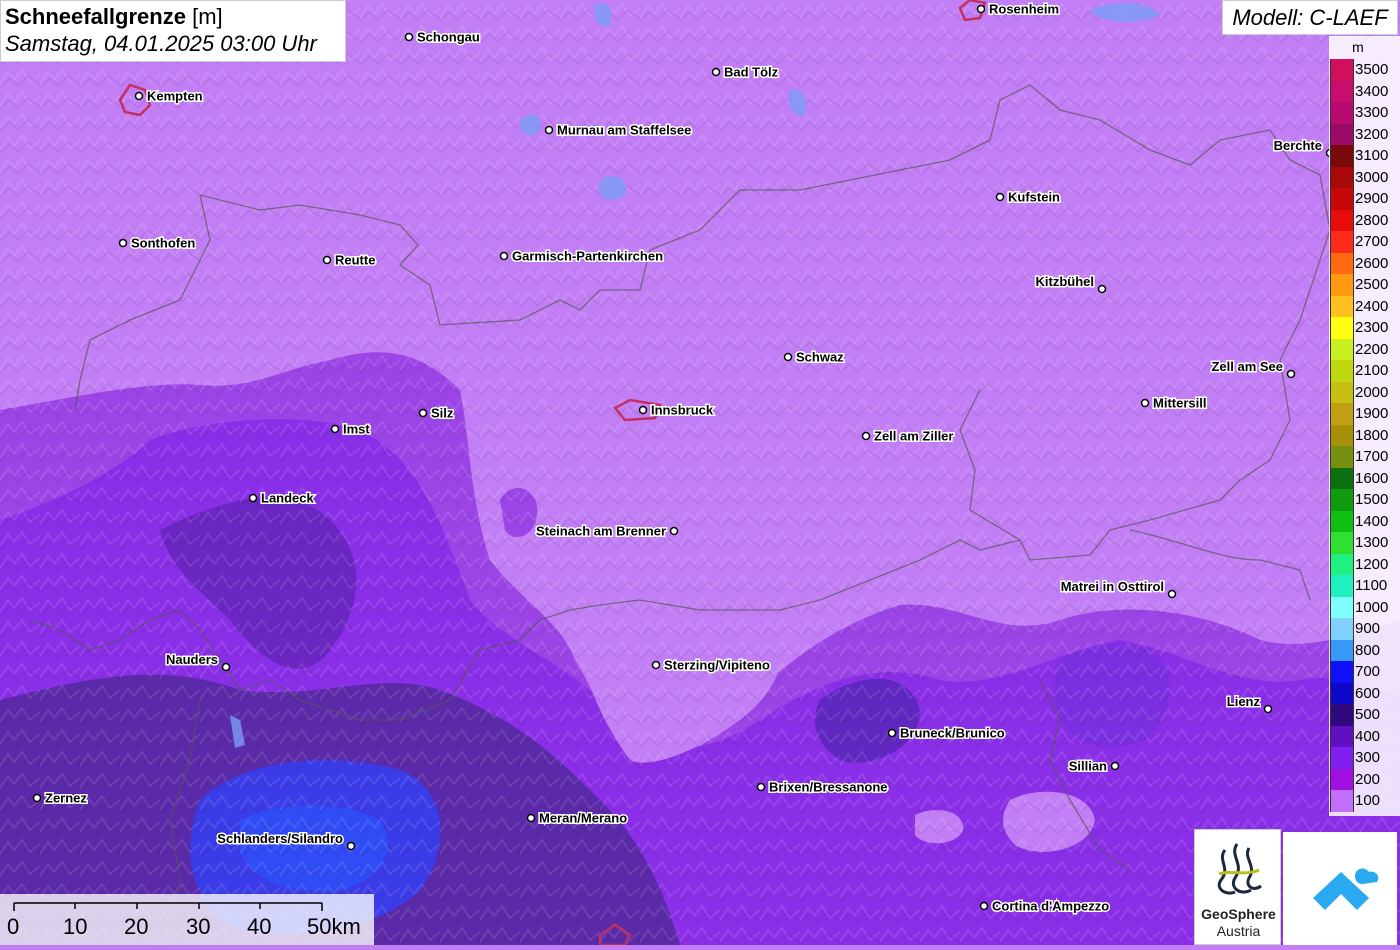 The width and height of the screenshot is (1400, 950). What do you see at coordinates (1372, 134) in the screenshot?
I see `legend-label: 3200` at bounding box center [1372, 134].